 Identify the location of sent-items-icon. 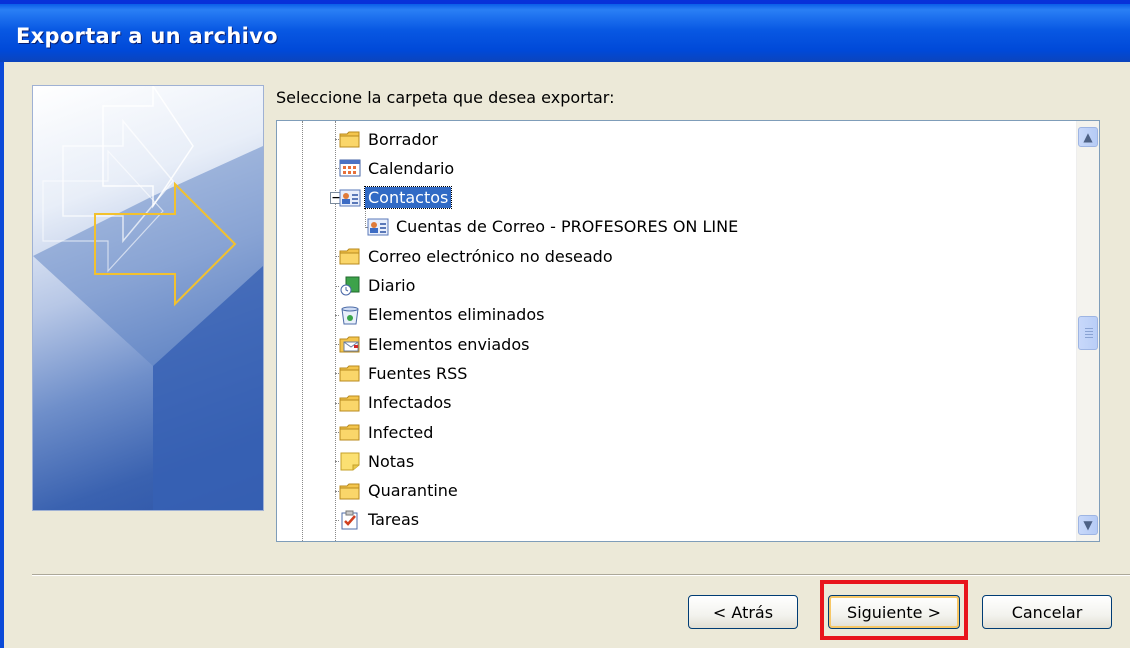
(350, 344).